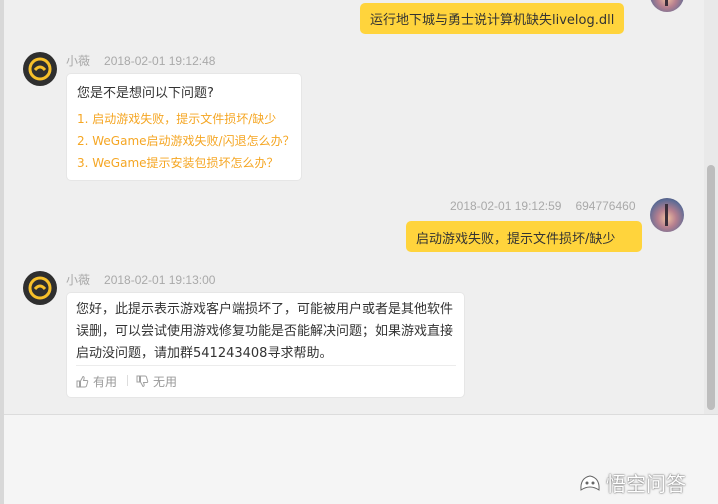  Describe the element at coordinates (105, 382) in the screenshot. I see `useful-label: 有用` at that location.